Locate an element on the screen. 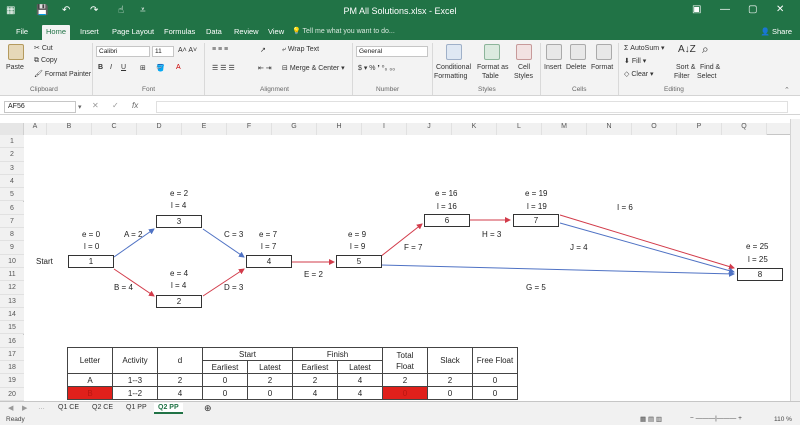 The width and height of the screenshot is (800, 425). header-finish-earliest: Earliest is located at coordinates (315, 367).